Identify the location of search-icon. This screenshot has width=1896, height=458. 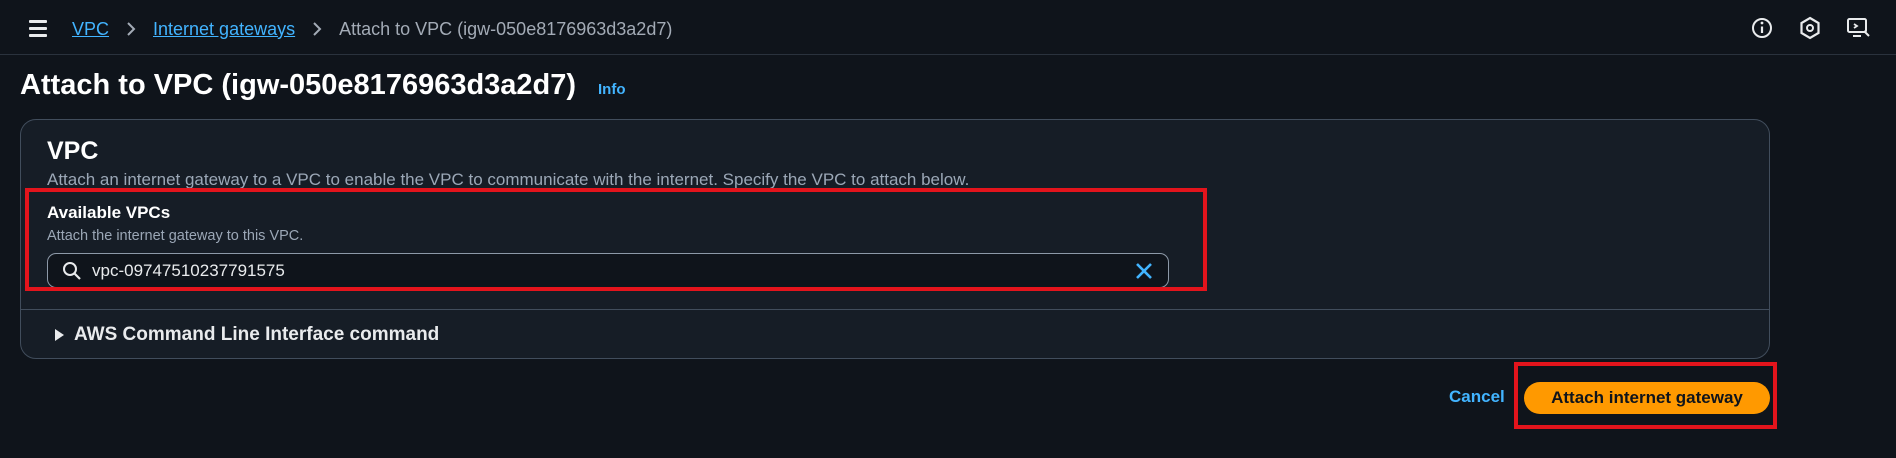
(72, 271).